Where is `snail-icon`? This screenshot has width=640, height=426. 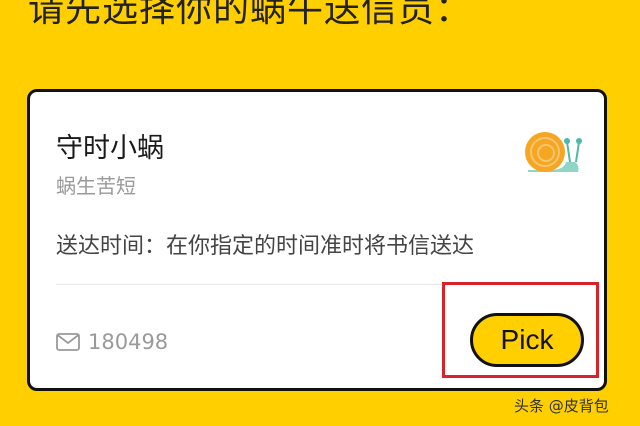
snail-icon is located at coordinates (553, 152).